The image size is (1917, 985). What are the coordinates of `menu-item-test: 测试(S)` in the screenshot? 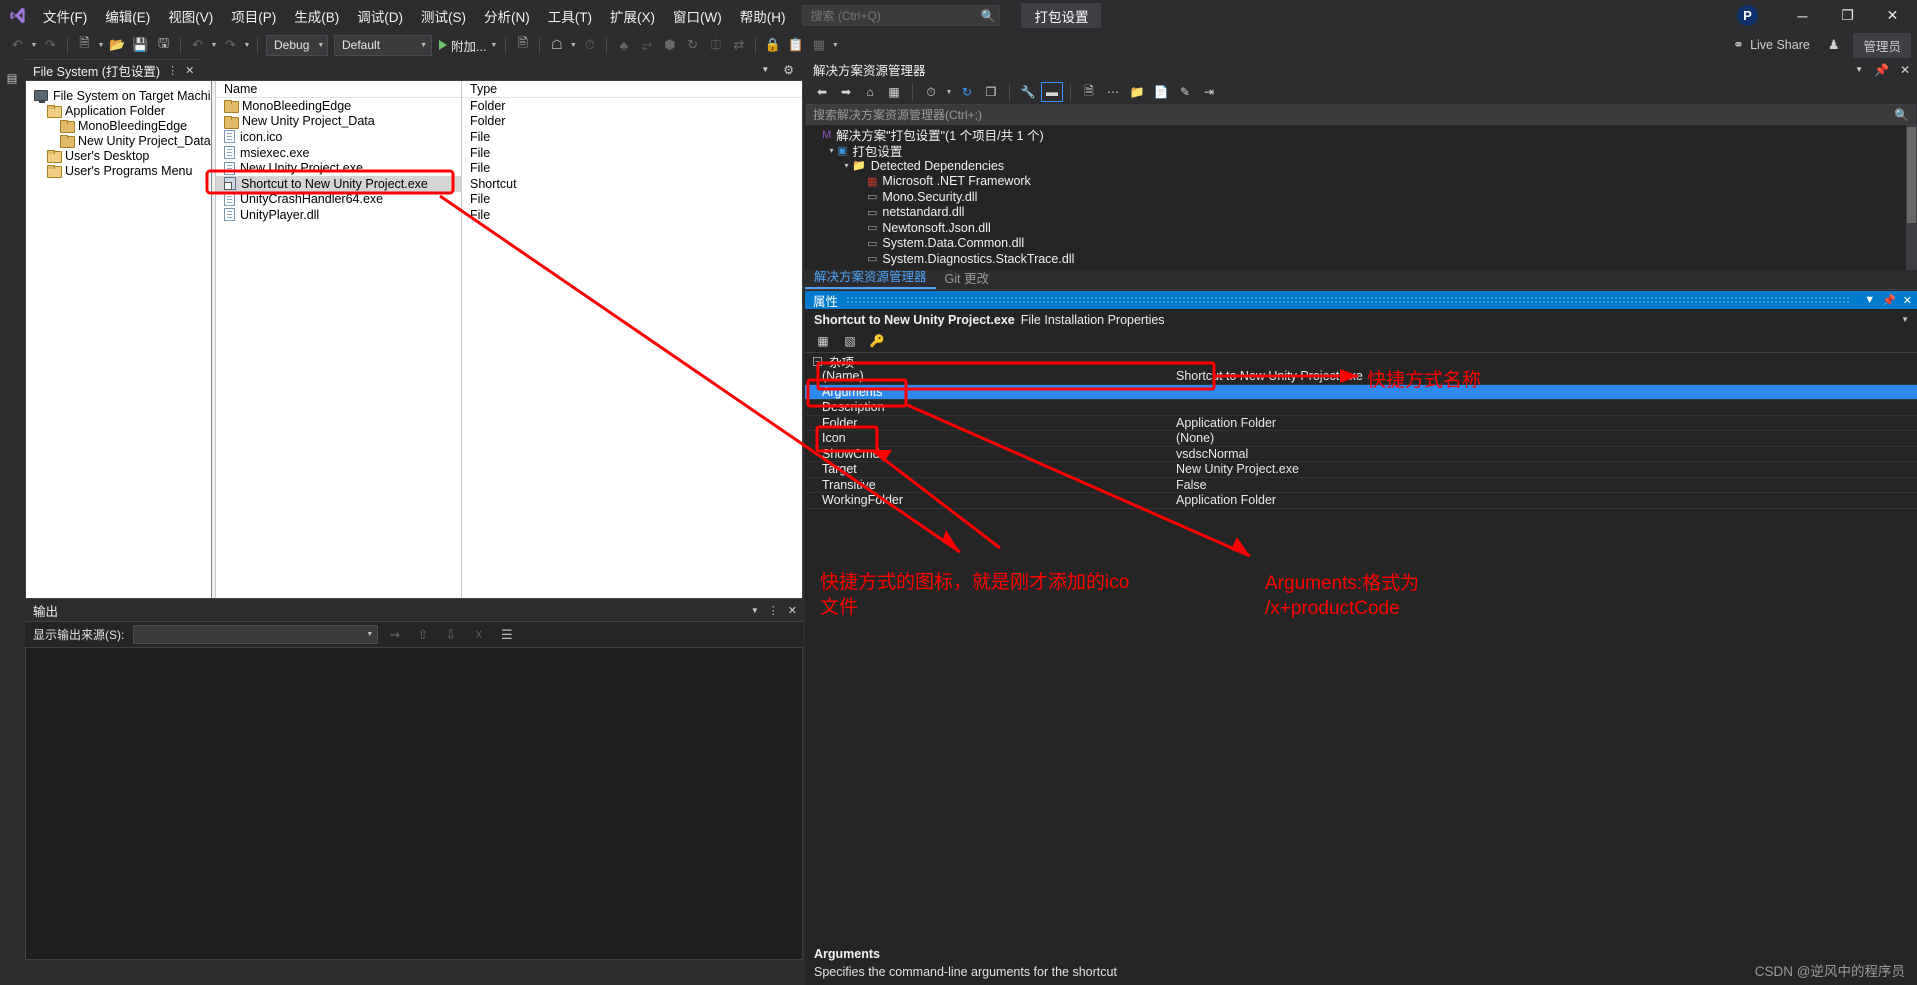 It's located at (443, 15).